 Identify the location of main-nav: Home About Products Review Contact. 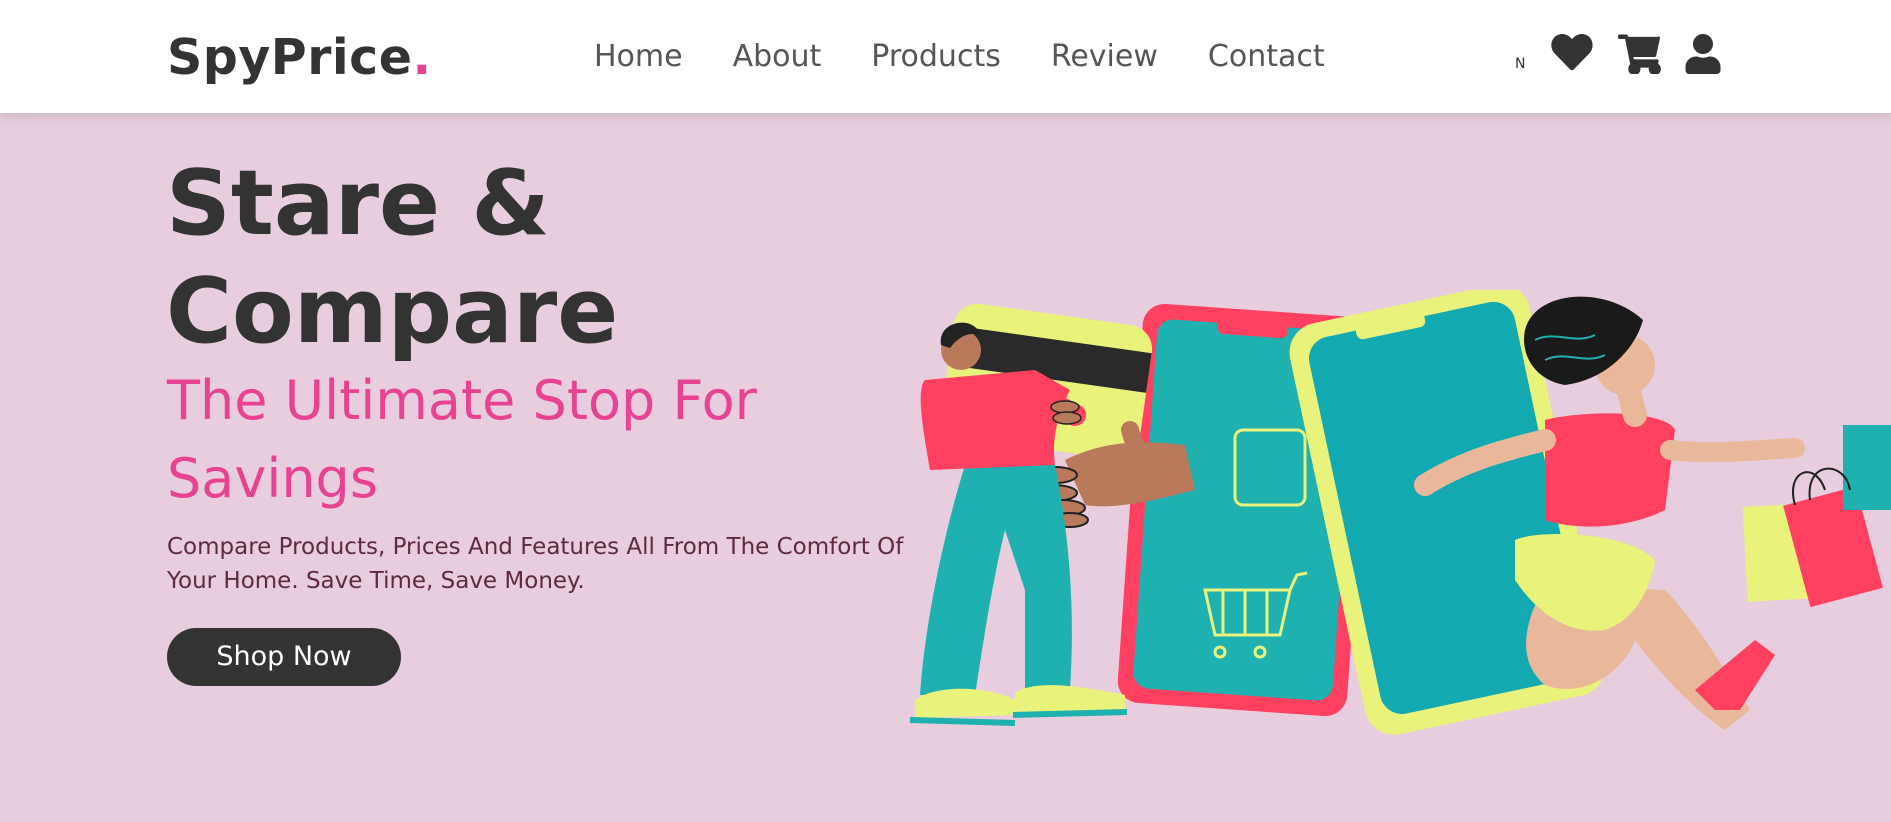
(984, 57).